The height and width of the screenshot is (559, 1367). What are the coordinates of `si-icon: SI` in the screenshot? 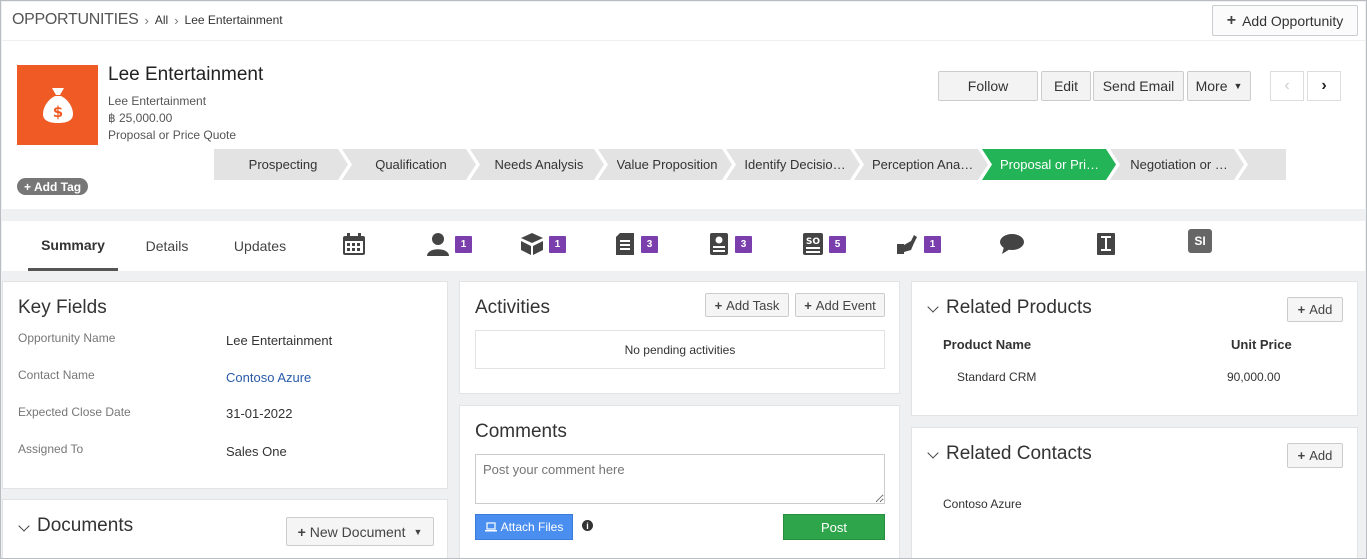 It's located at (1200, 241).